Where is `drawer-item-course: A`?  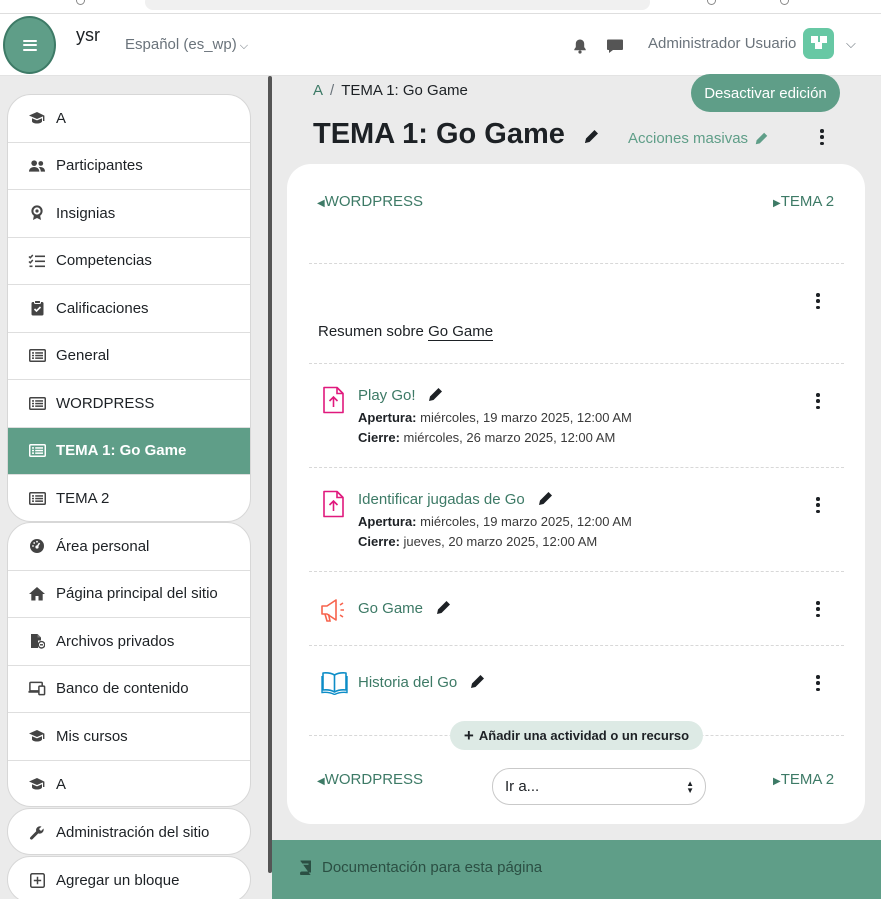
drawer-item-course: A is located at coordinates (129, 119).